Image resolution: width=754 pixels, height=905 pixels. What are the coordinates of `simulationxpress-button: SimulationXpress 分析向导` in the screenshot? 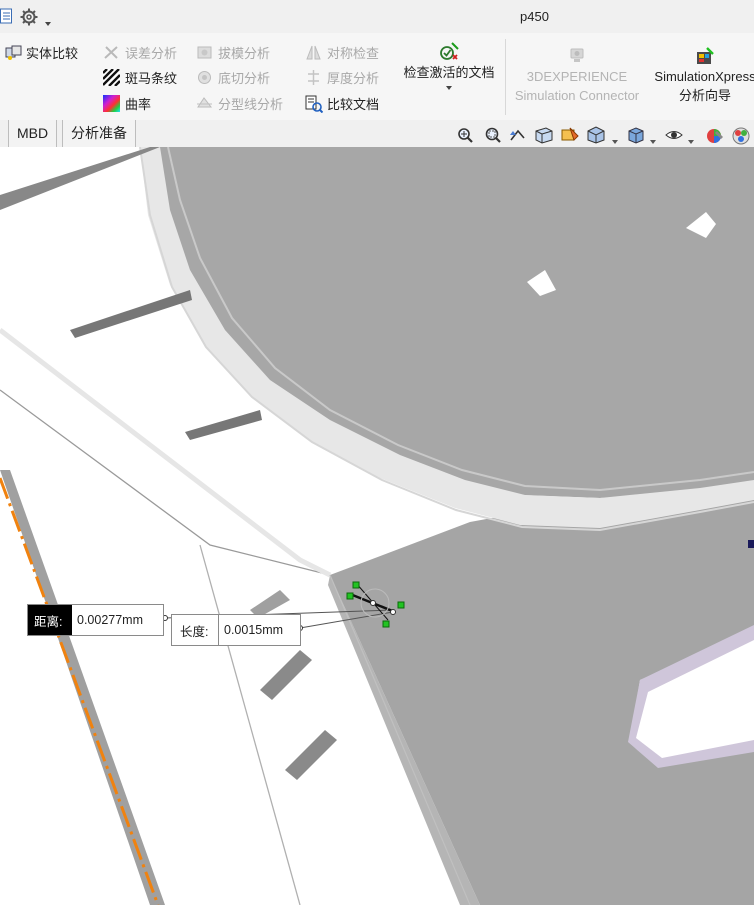 It's located at (702, 76).